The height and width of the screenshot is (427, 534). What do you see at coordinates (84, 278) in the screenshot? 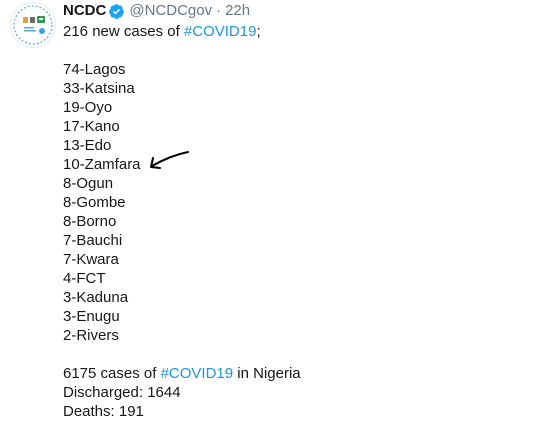
I see `state-case-line: 4-FCT` at bounding box center [84, 278].